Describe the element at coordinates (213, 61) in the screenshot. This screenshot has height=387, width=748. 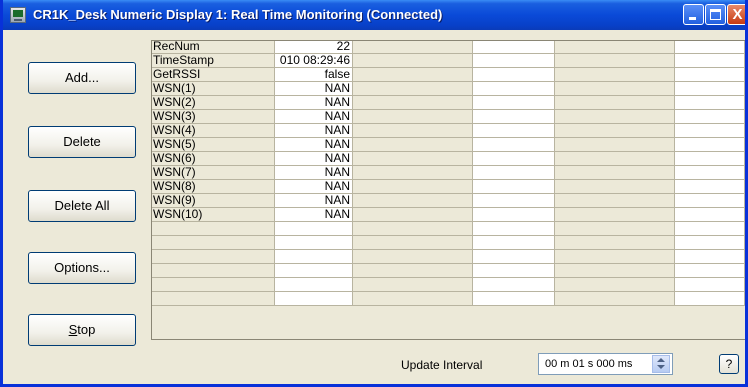
I see `field-name-cell: TimeStamp` at that location.